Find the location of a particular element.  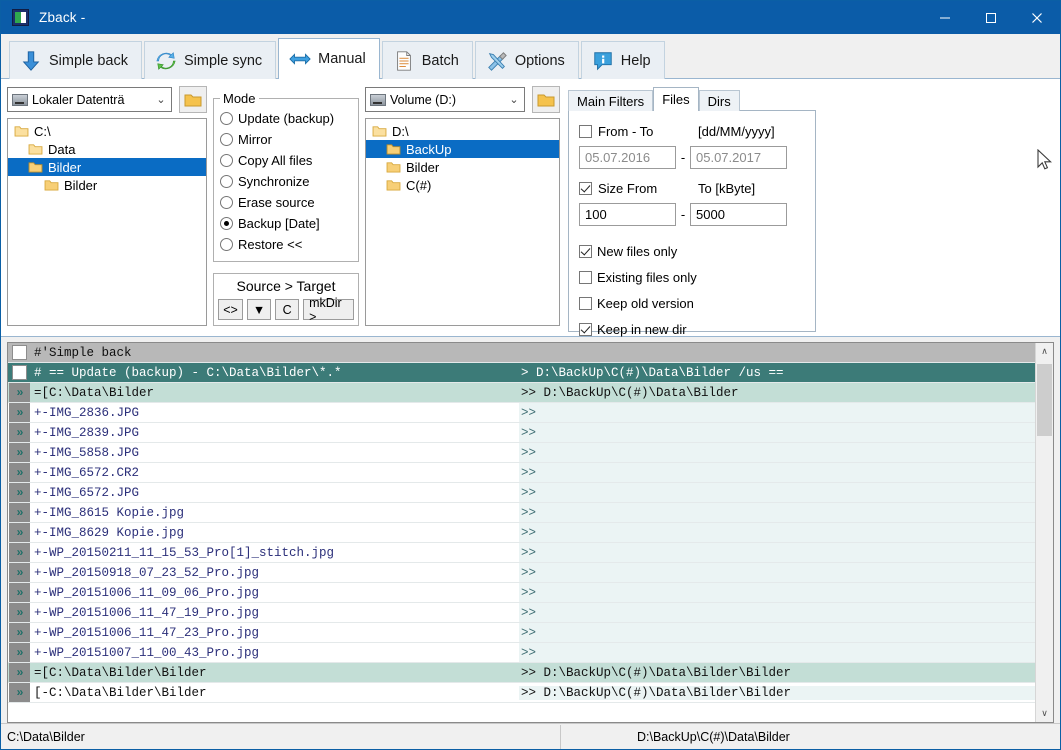

log-row: » +-WP_20151006_11_47_19_Pro.jpg >> is located at coordinates (521, 613).